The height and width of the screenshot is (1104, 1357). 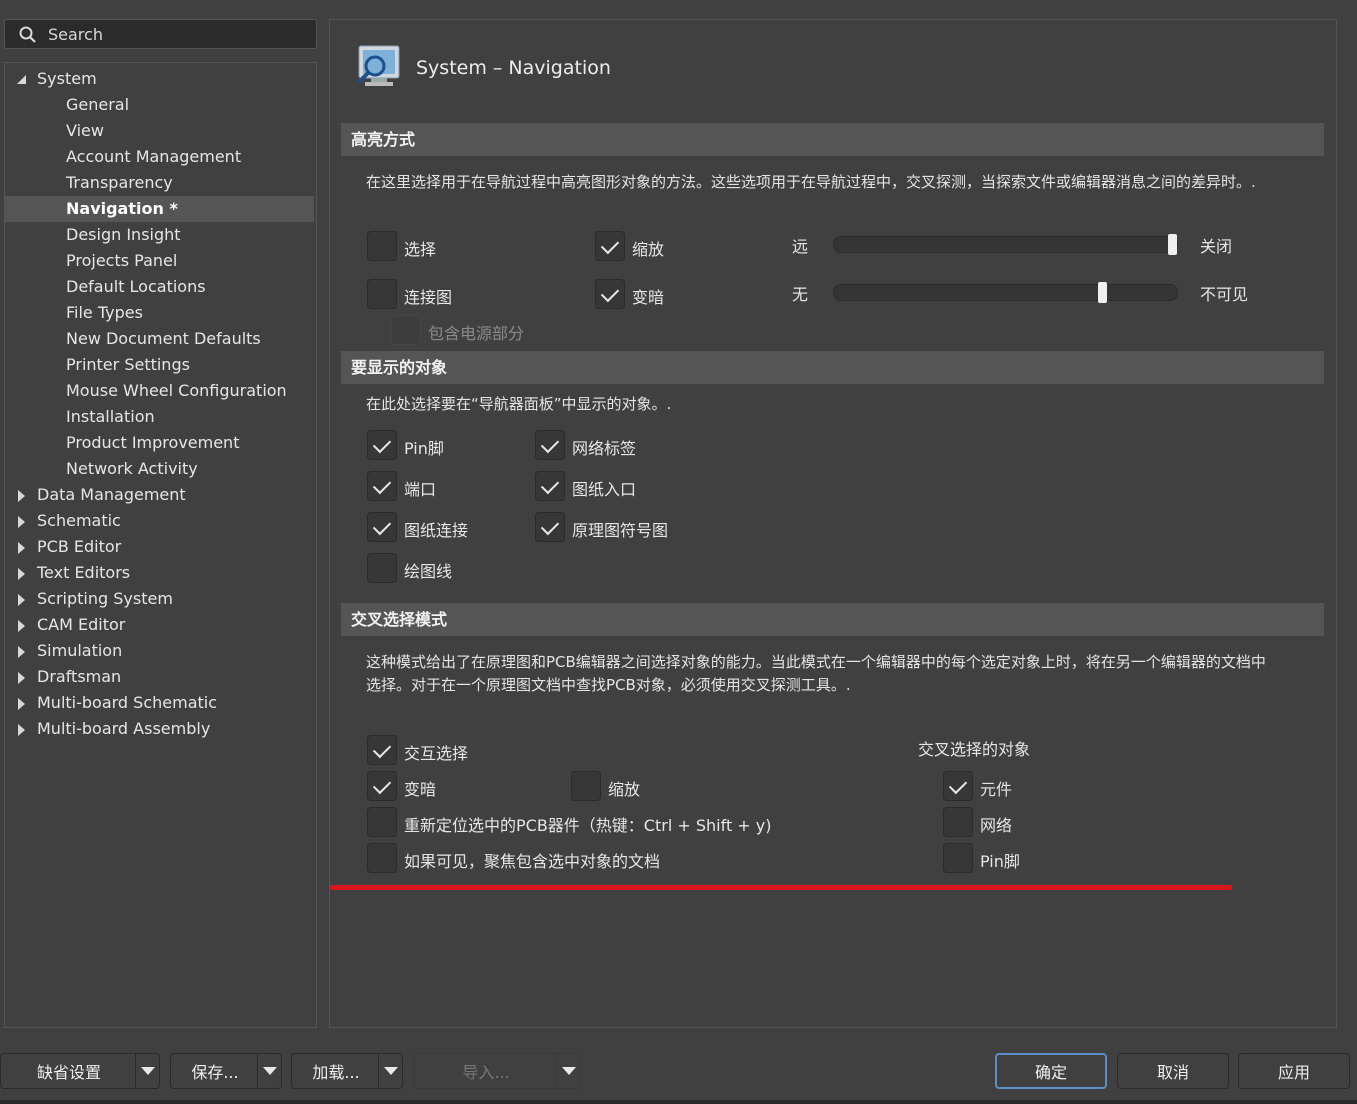 What do you see at coordinates (476, 333) in the screenshot?
I see `include-power-label: 包含电源部分` at bounding box center [476, 333].